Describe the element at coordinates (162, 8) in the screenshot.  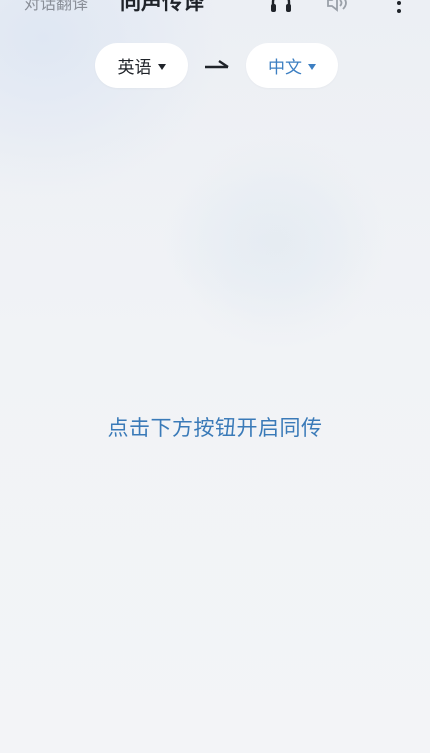
I see `tab-simultaneous-interpretation: 同声传译` at that location.